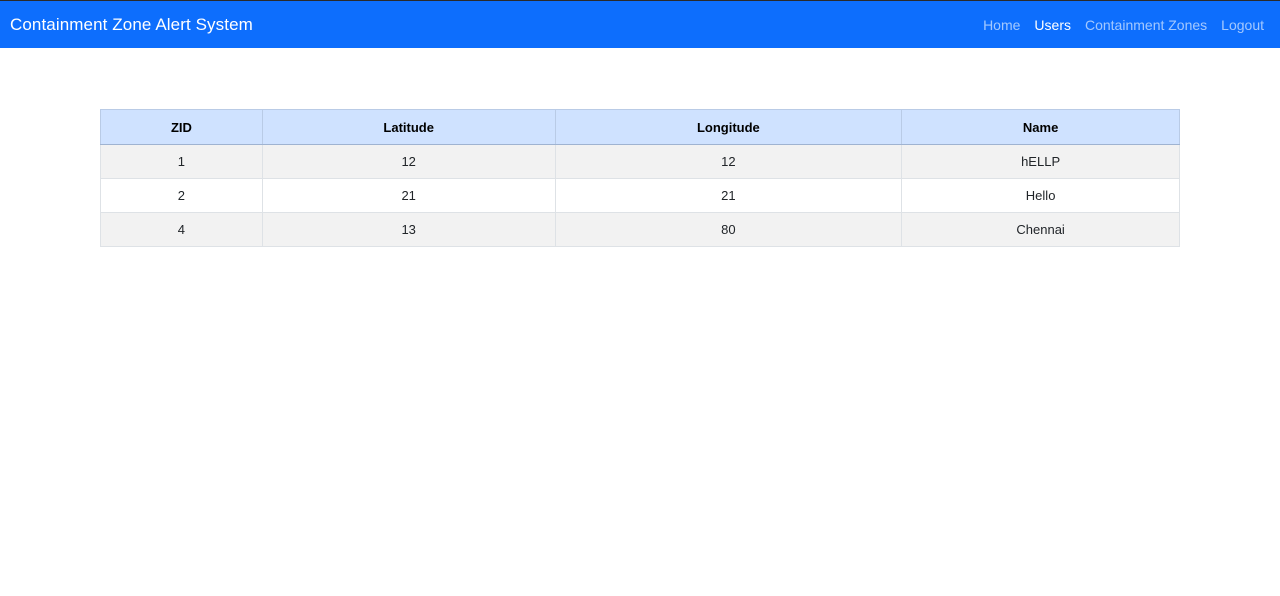 Image resolution: width=1280 pixels, height=596 pixels. What do you see at coordinates (408, 127) in the screenshot?
I see `header-latitude: Latitude` at bounding box center [408, 127].